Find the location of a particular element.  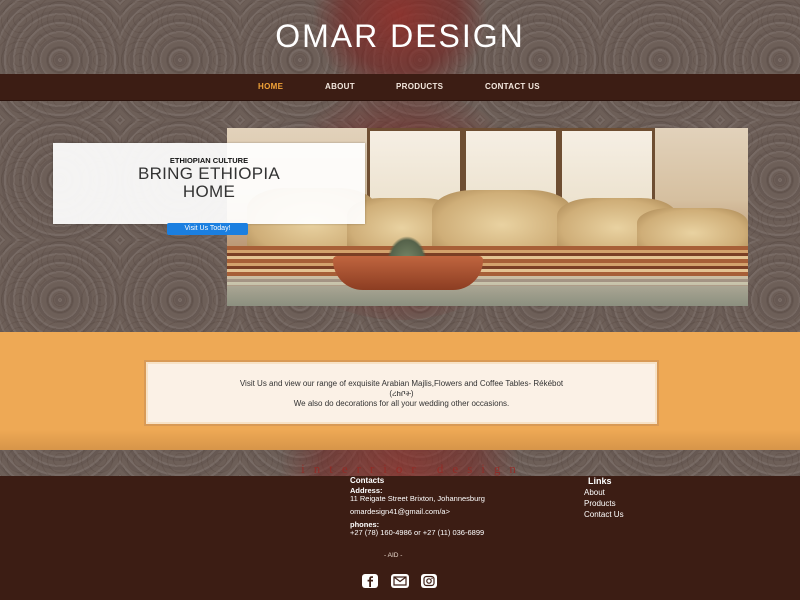

facebook-icon is located at coordinates (370, 581).